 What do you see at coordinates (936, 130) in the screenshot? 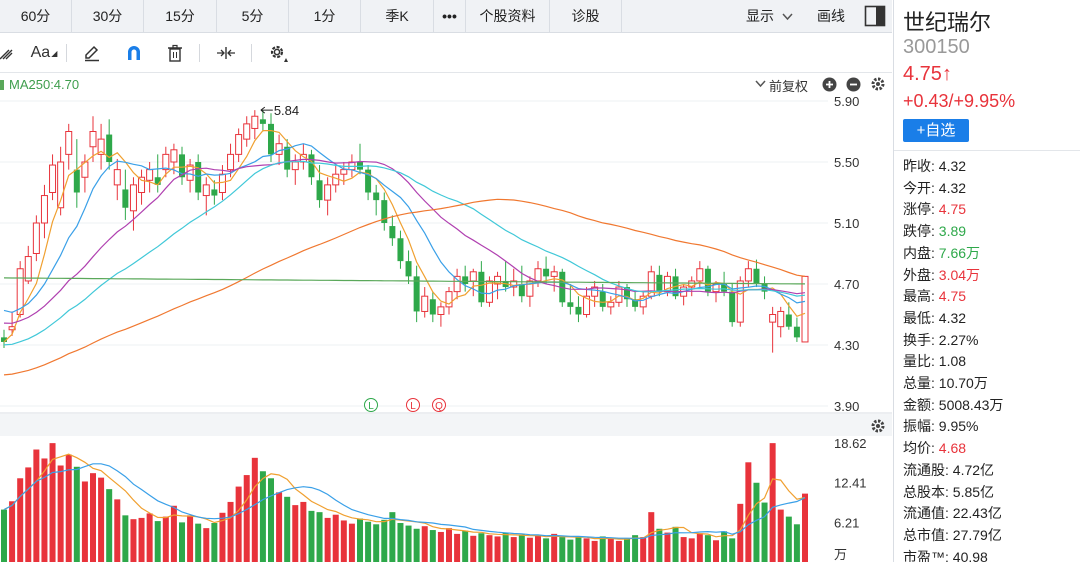
I see `add-watchlist-button: +自选` at bounding box center [936, 130].